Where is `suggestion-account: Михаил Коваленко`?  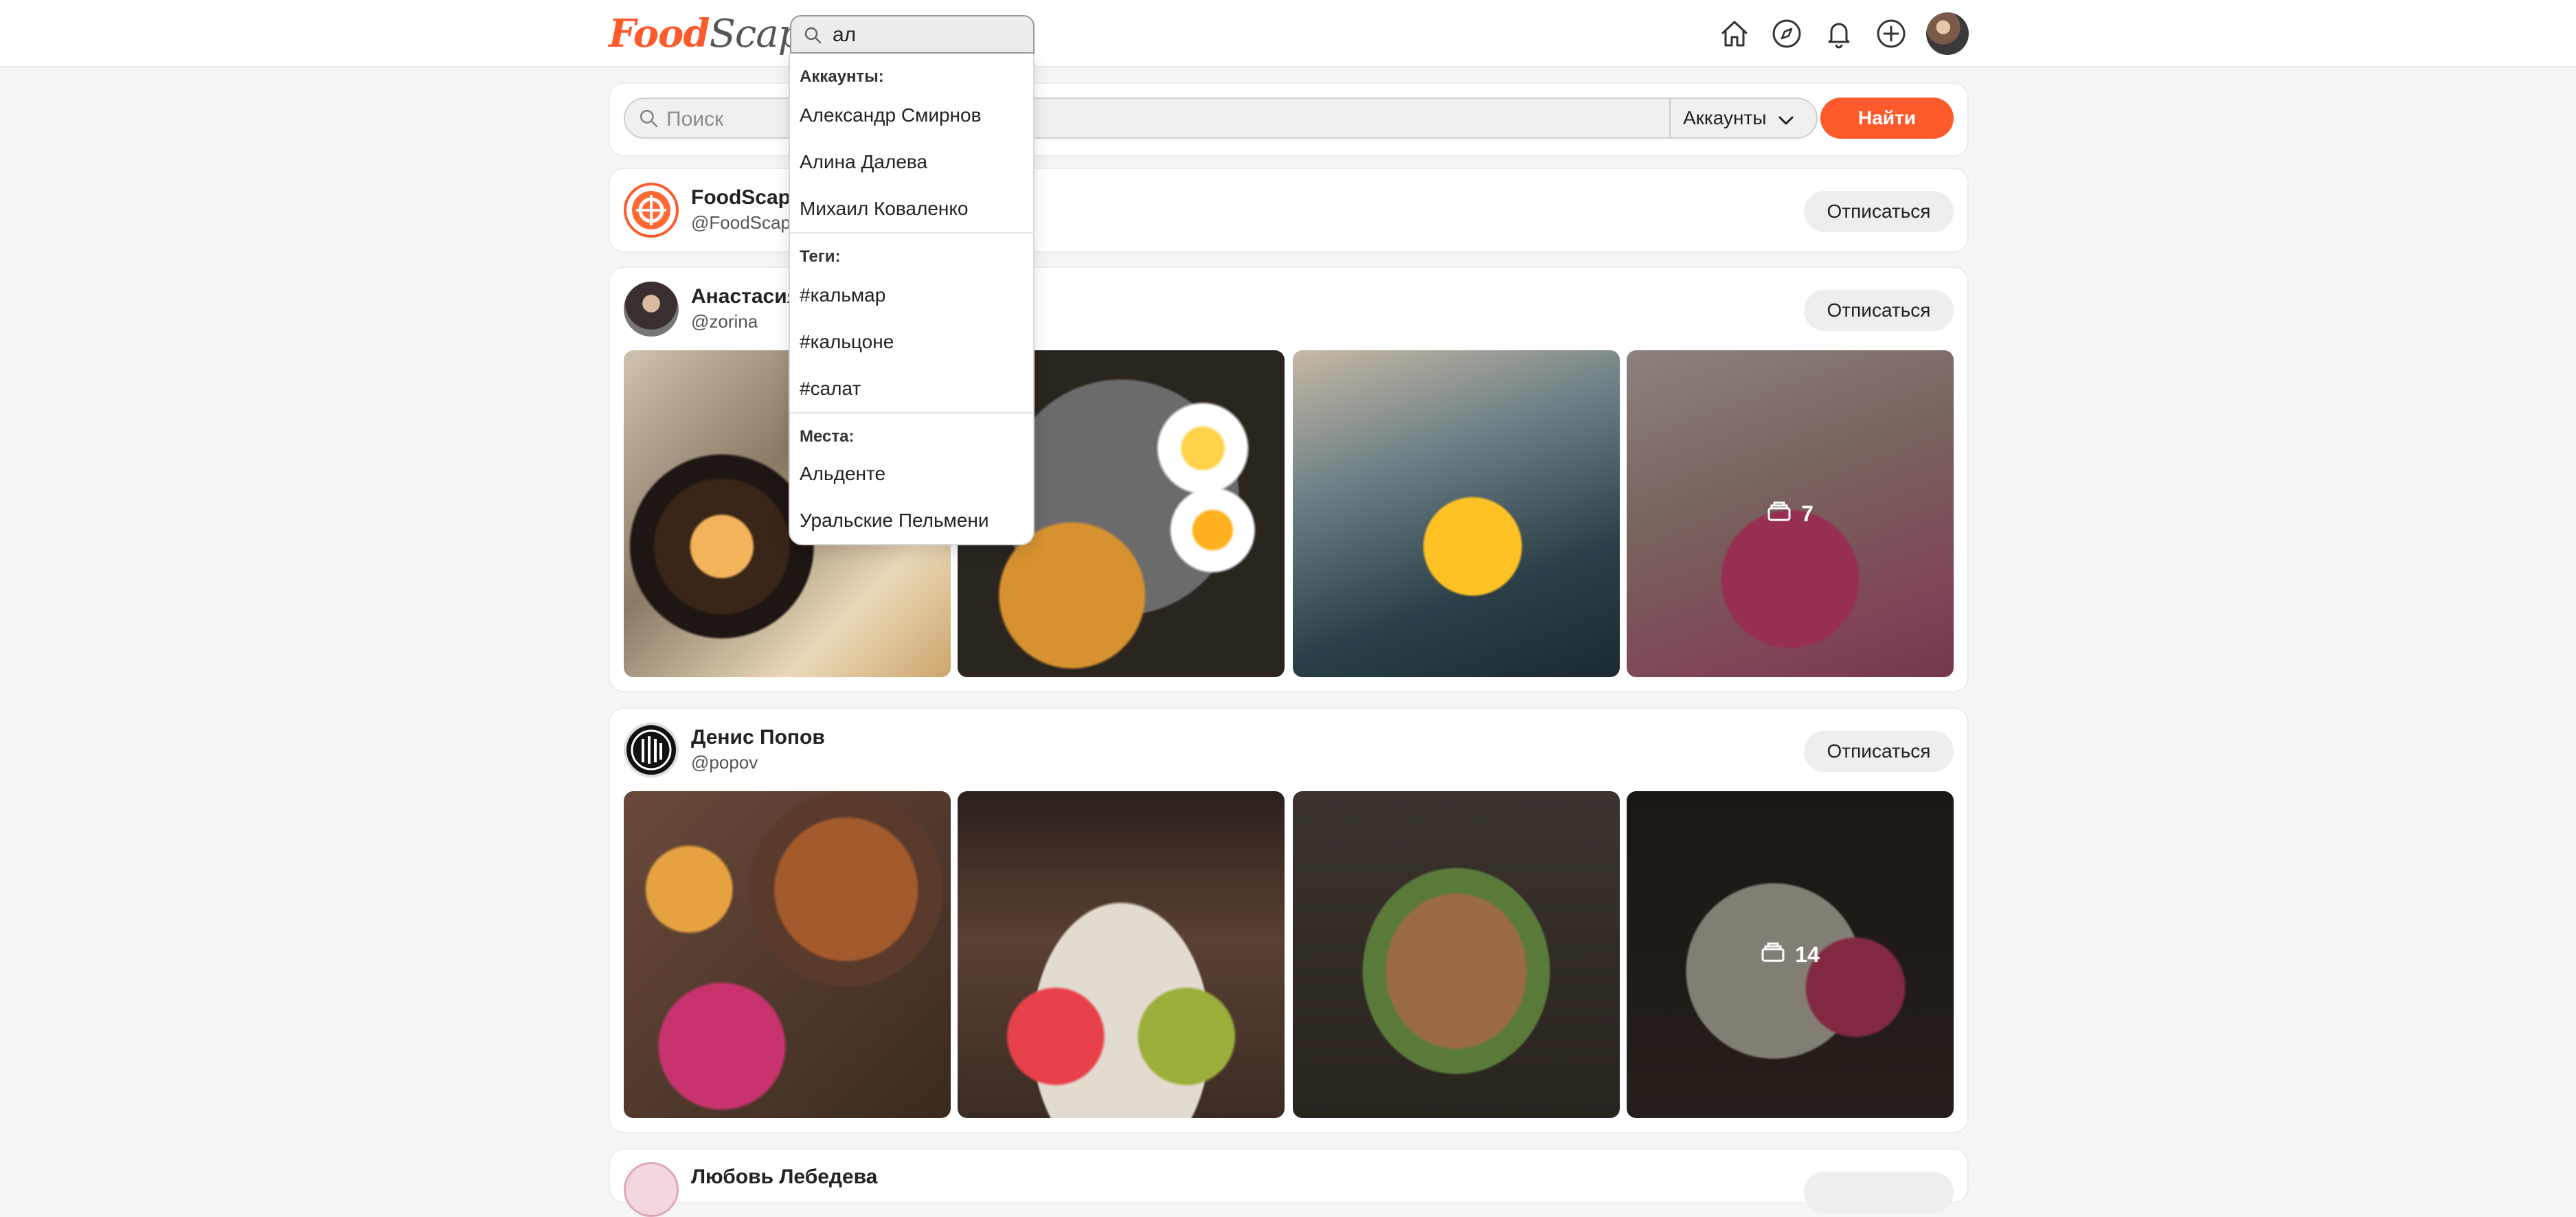 suggestion-account: Михаил Коваленко is located at coordinates (884, 209).